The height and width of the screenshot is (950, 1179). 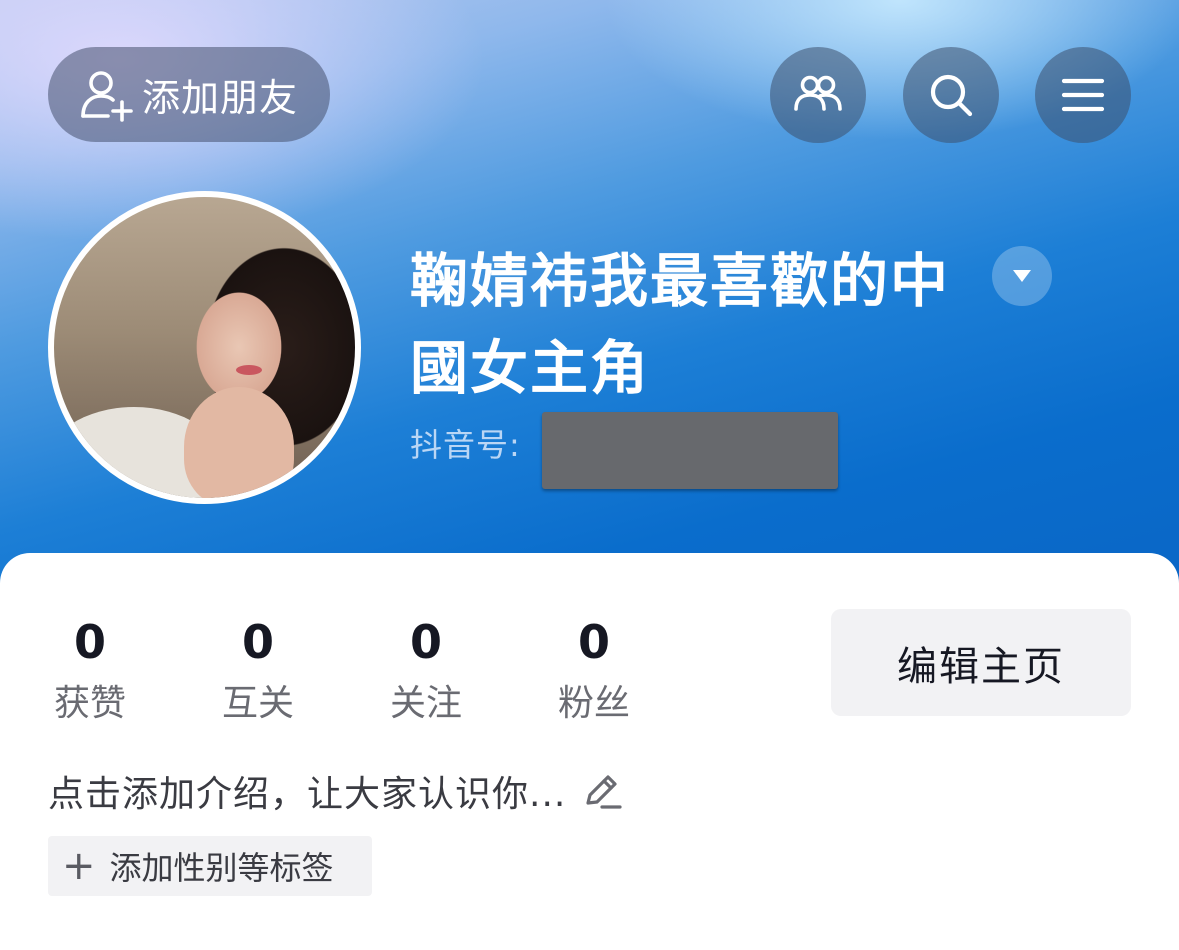 I want to click on stat-label: 关注, so click(x=425, y=703).